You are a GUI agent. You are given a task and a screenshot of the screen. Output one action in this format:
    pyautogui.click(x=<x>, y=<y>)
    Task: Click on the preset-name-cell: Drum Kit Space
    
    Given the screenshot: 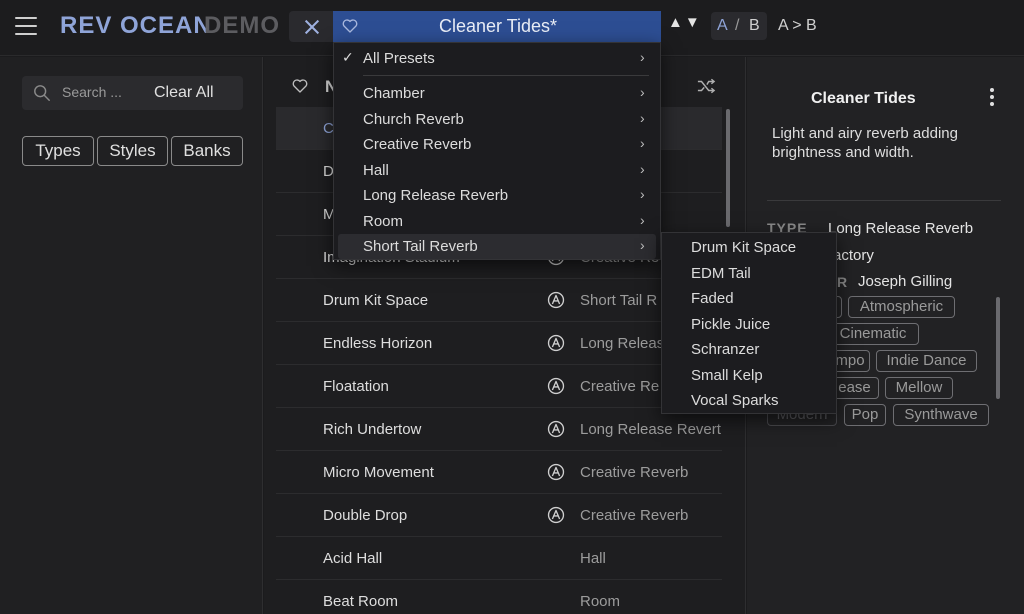 What is the action you would take?
    pyautogui.click(x=376, y=300)
    